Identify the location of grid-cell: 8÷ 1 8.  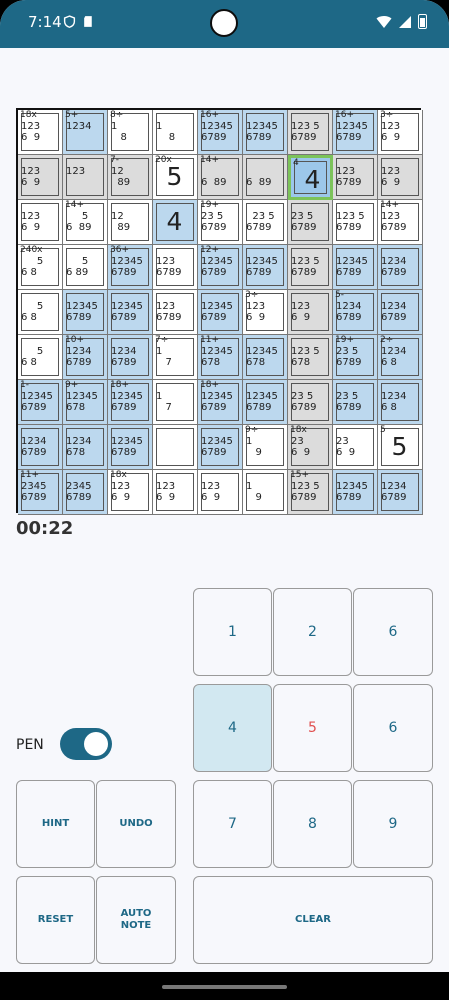
(130, 132).